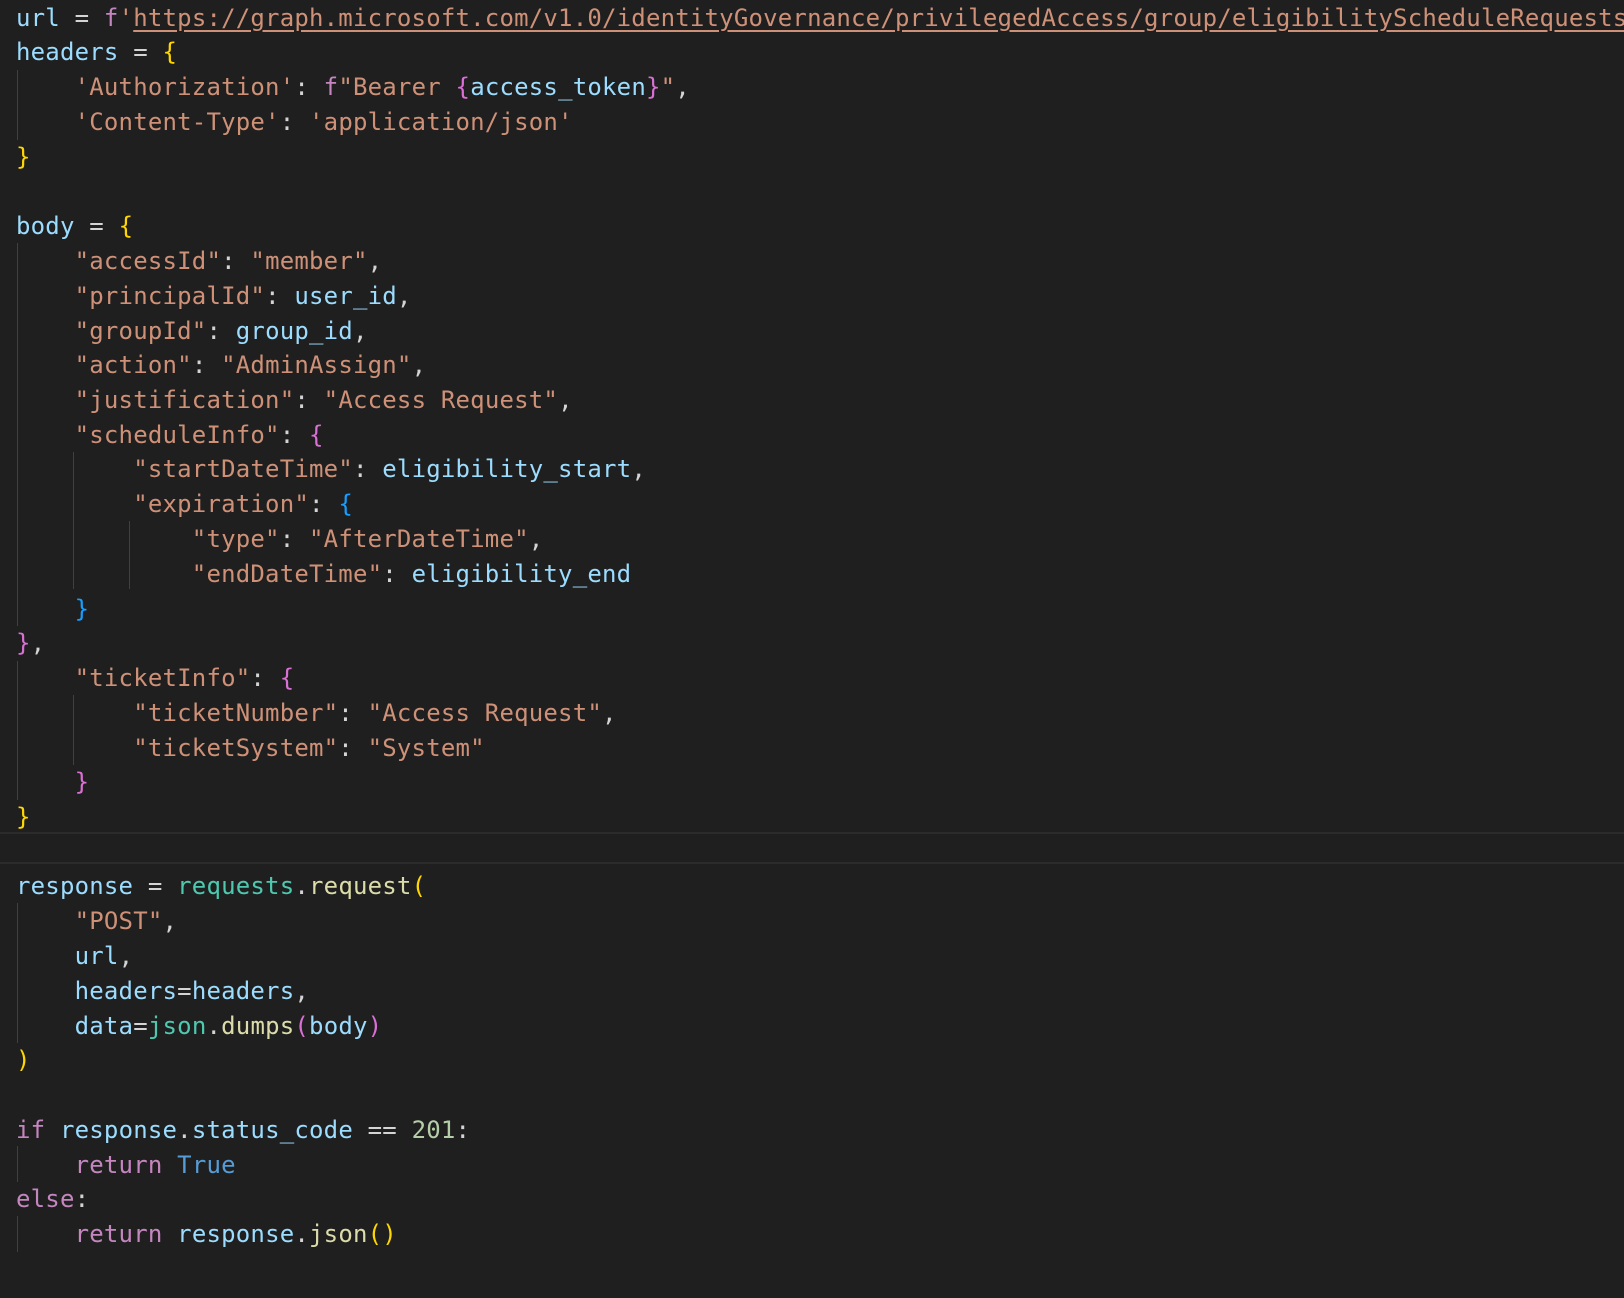 The image size is (1624, 1298). I want to click on code-line: "action": "AdminAssign",, so click(221, 365).